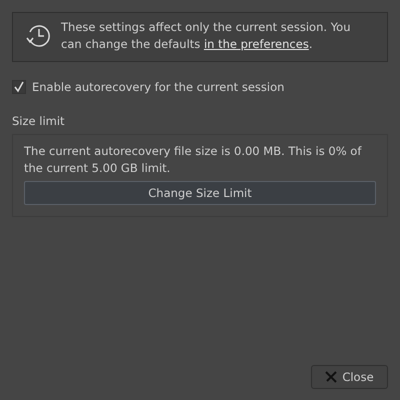 The image size is (400, 400). I want to click on section-title: Size limit, so click(39, 121).